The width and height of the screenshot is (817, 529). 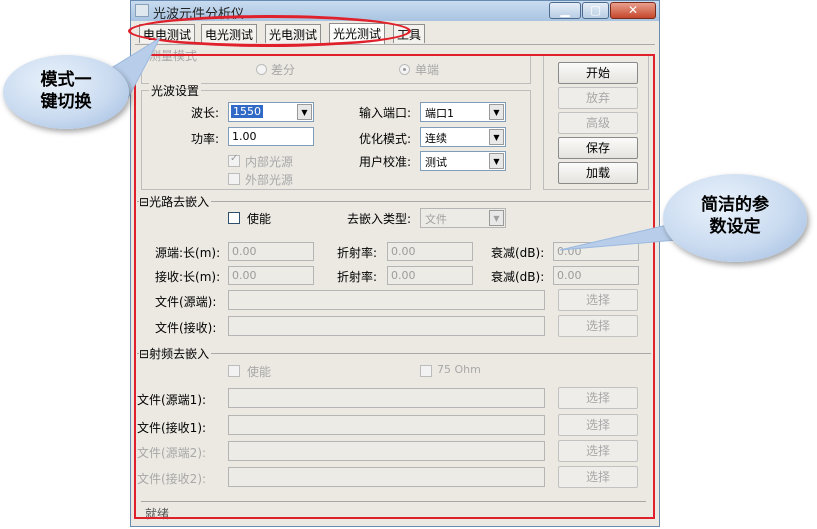 I want to click on mode-switch-line1: 模式一, so click(x=66, y=80).